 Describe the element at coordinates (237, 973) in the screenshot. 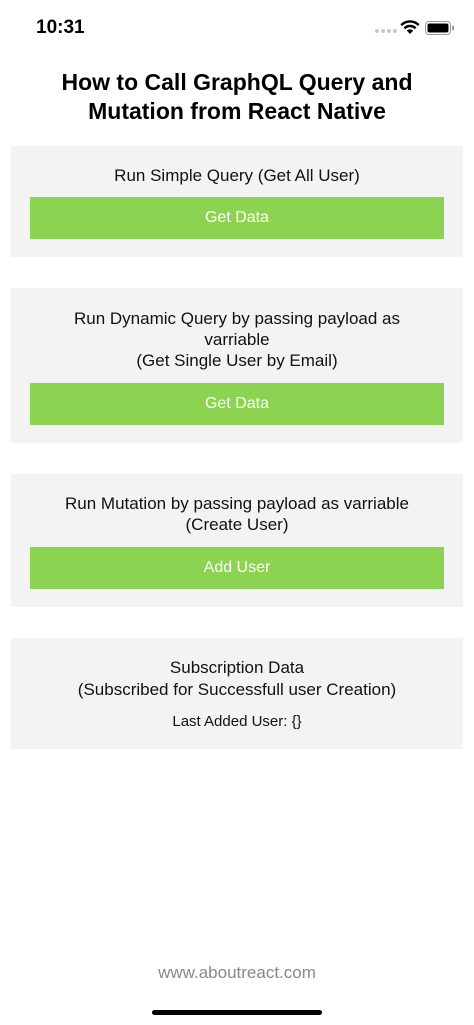

I see `footer-link: www.aboutreact.com` at that location.